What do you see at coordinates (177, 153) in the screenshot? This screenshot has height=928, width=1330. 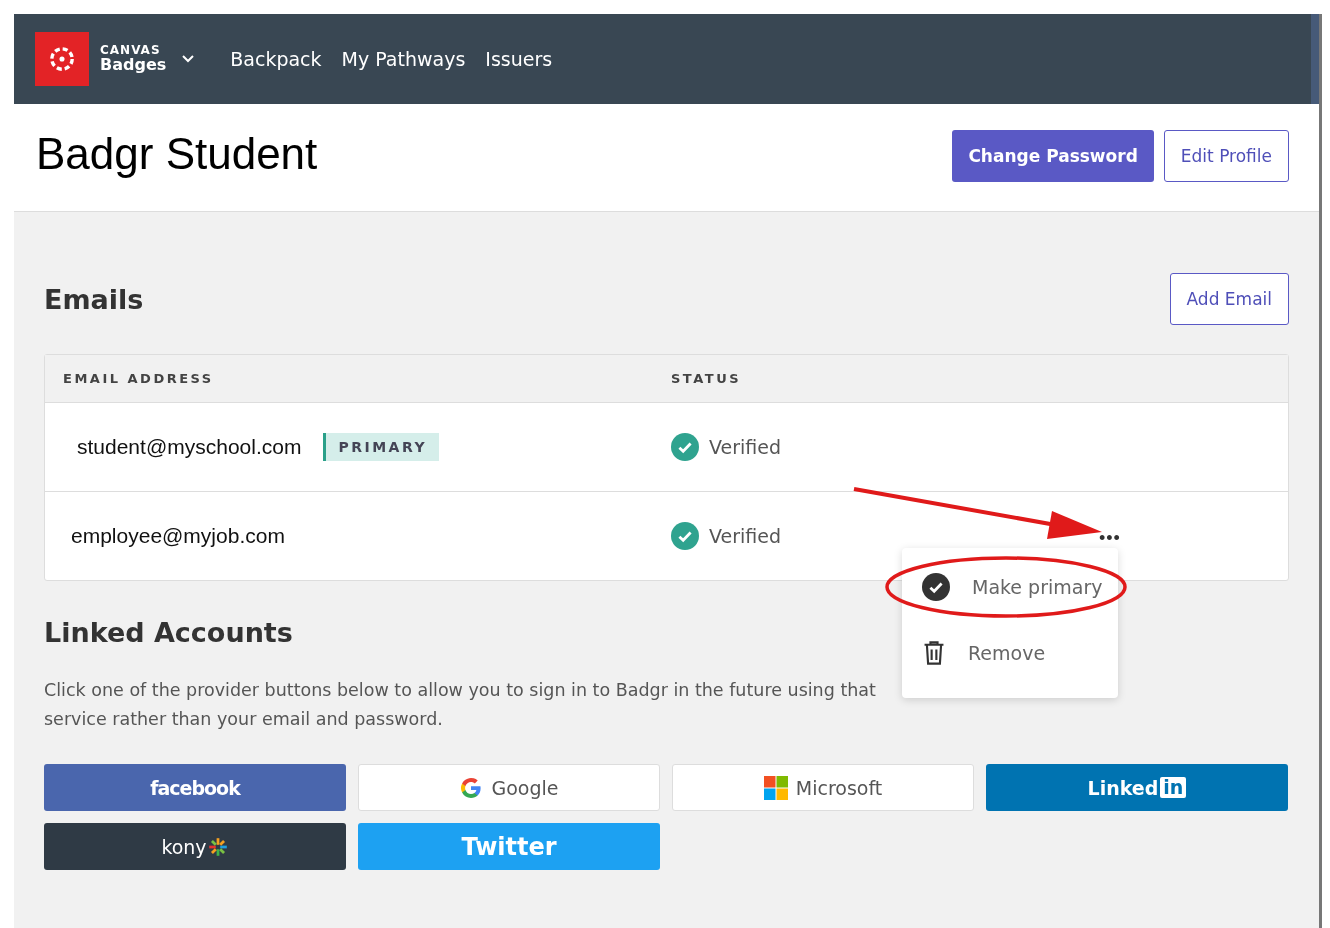 I see `page-title: Badgr Student` at bounding box center [177, 153].